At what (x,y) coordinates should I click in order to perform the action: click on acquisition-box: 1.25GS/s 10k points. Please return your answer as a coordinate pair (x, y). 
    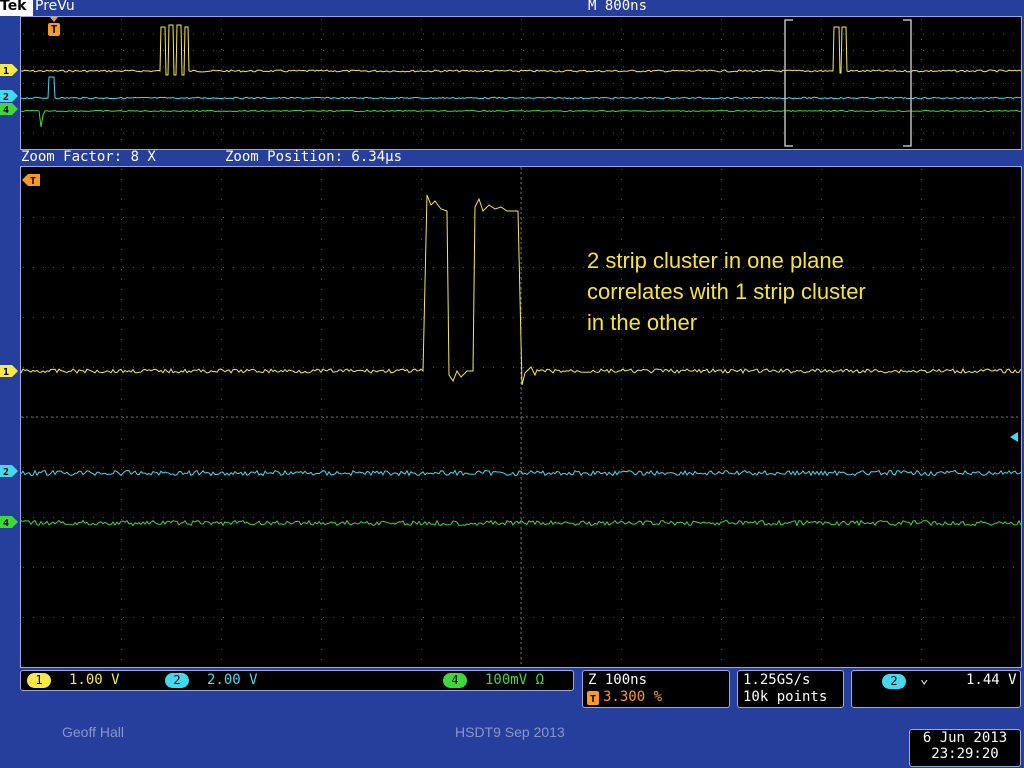
    Looking at the image, I should click on (790, 689).